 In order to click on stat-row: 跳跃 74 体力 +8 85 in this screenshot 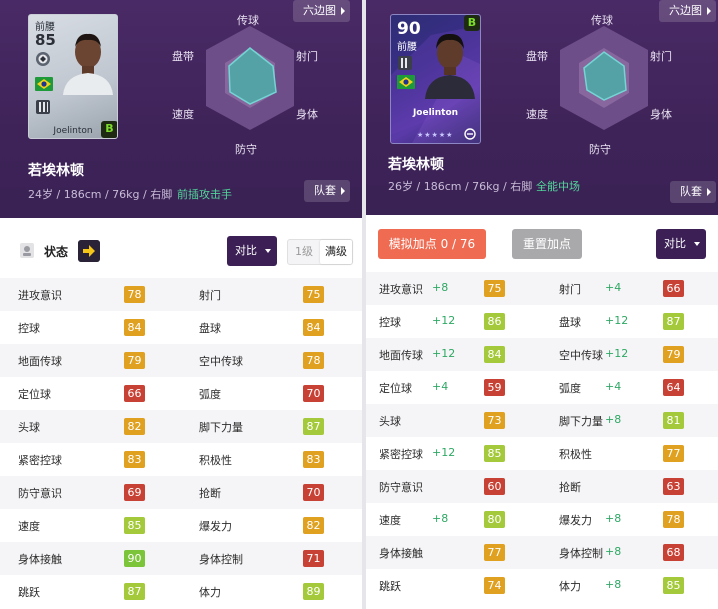, I will do `click(542, 585)`.